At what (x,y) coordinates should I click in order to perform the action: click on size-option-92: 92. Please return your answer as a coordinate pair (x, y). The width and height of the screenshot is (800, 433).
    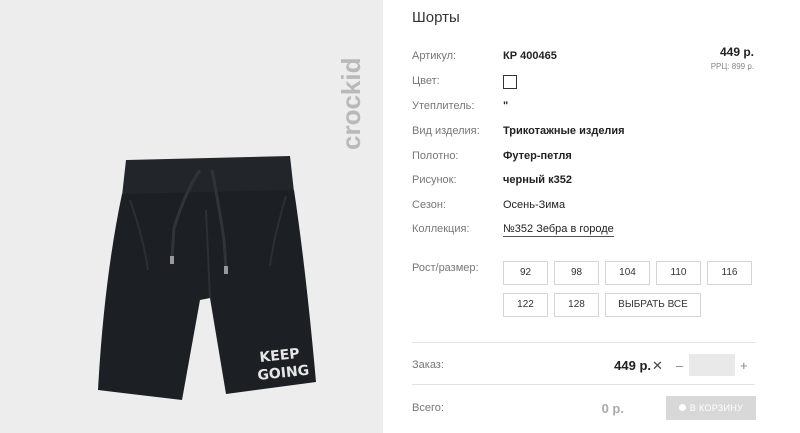
    Looking at the image, I should click on (525, 273).